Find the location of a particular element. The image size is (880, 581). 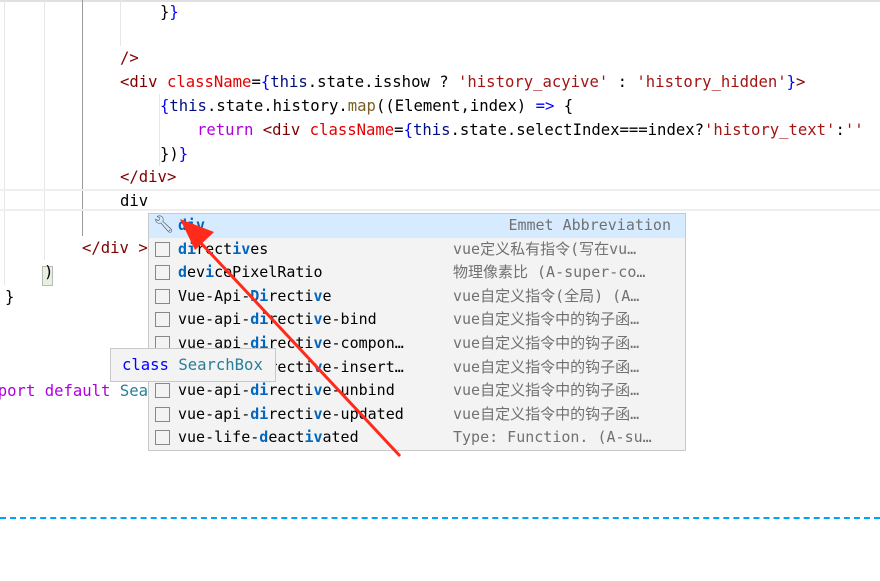

arrow-head is located at coordinates (197, 234).